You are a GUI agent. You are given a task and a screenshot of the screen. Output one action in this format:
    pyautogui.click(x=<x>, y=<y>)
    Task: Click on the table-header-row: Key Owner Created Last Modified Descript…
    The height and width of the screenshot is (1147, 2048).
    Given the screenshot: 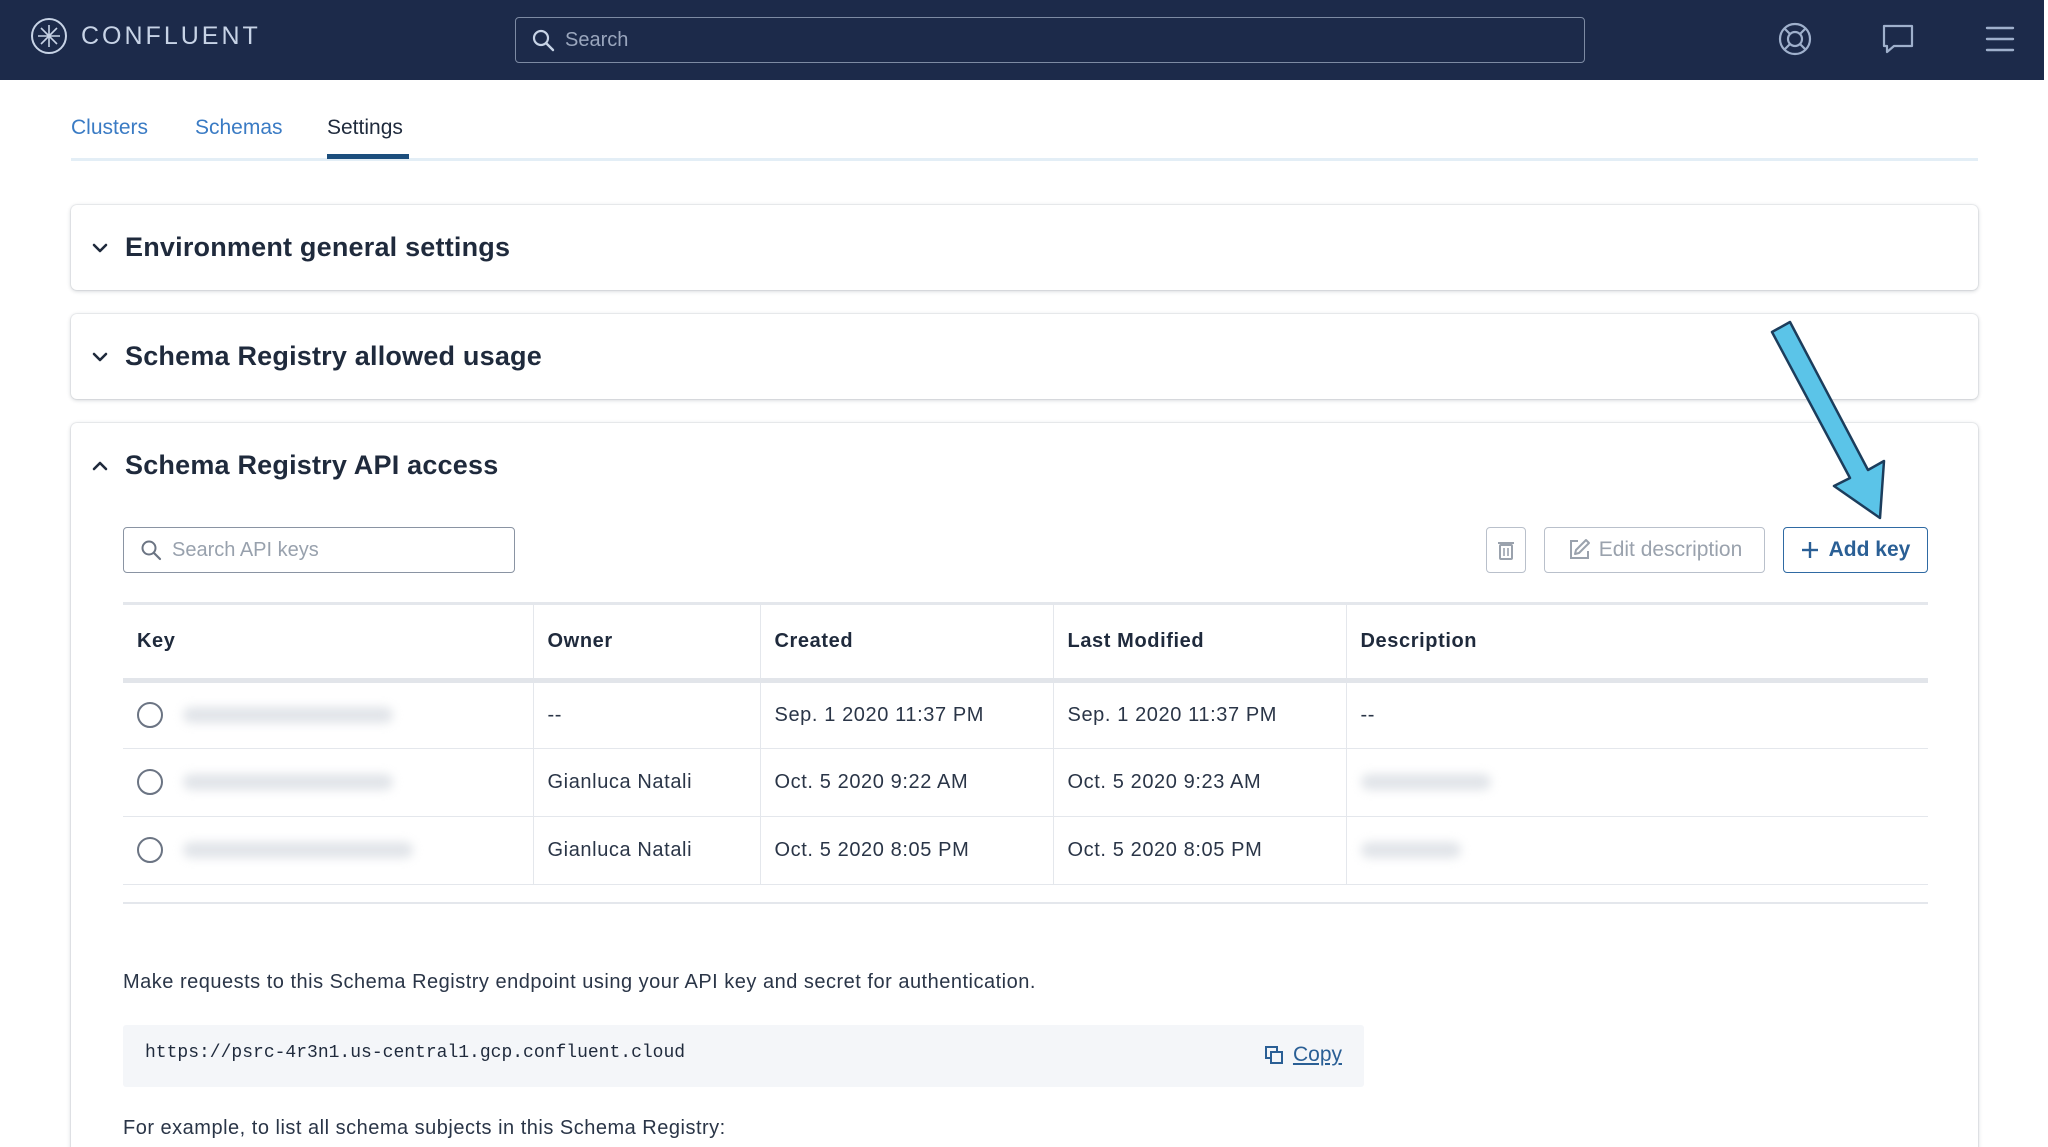 What is the action you would take?
    pyautogui.click(x=1025, y=644)
    